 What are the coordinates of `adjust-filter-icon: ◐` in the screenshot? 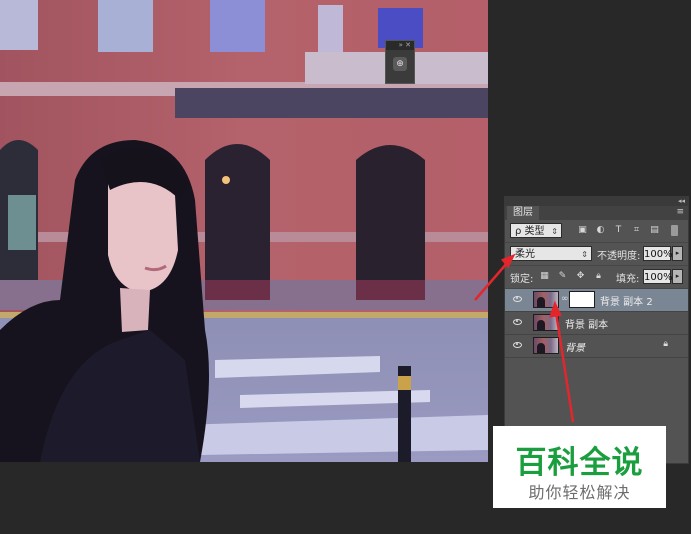 It's located at (600, 230).